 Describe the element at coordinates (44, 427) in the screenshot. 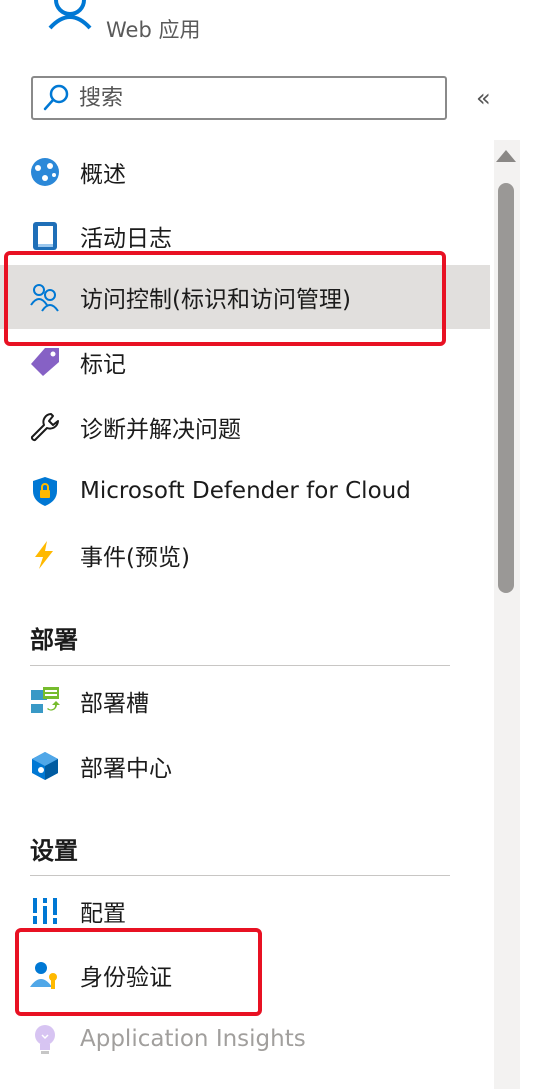

I see `wrench-icon` at that location.